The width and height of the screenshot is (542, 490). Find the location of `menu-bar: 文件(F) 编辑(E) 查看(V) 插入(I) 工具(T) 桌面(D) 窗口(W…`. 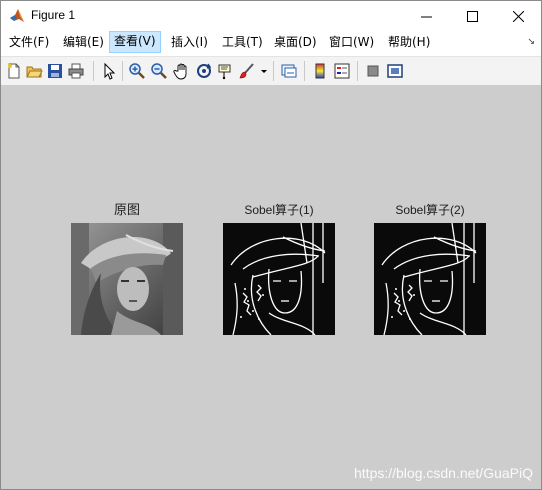

menu-bar: 文件(F) 编辑(E) 查看(V) 插入(I) 工具(T) 桌面(D) 窗口(W… is located at coordinates (271, 42).